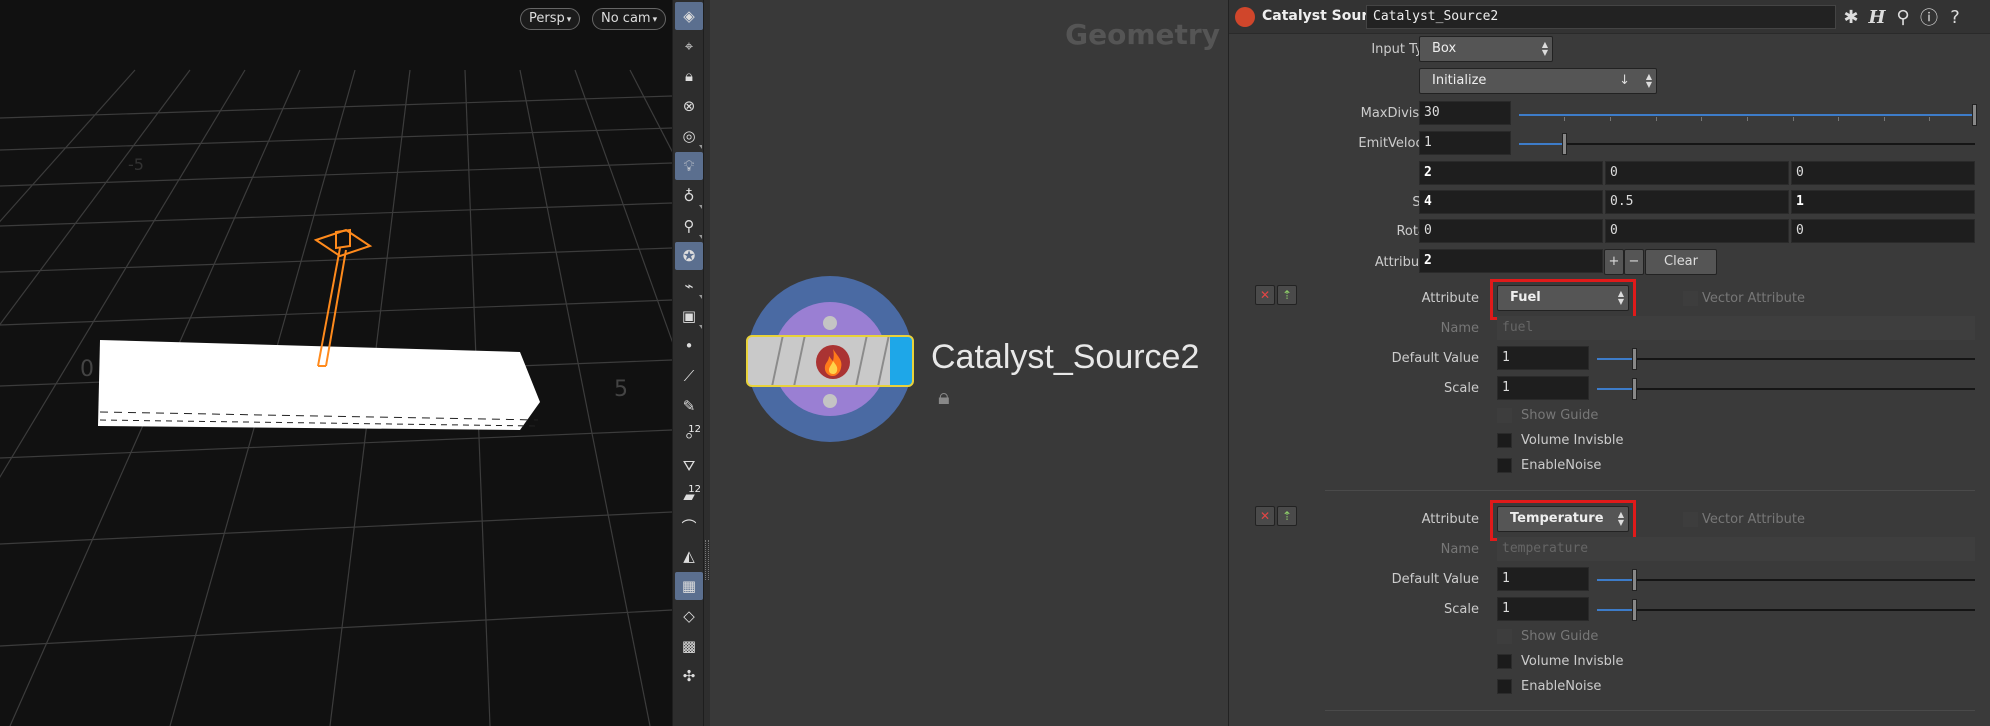 The image size is (1990, 726). I want to click on remove-attribute-button: −, so click(1634, 262).